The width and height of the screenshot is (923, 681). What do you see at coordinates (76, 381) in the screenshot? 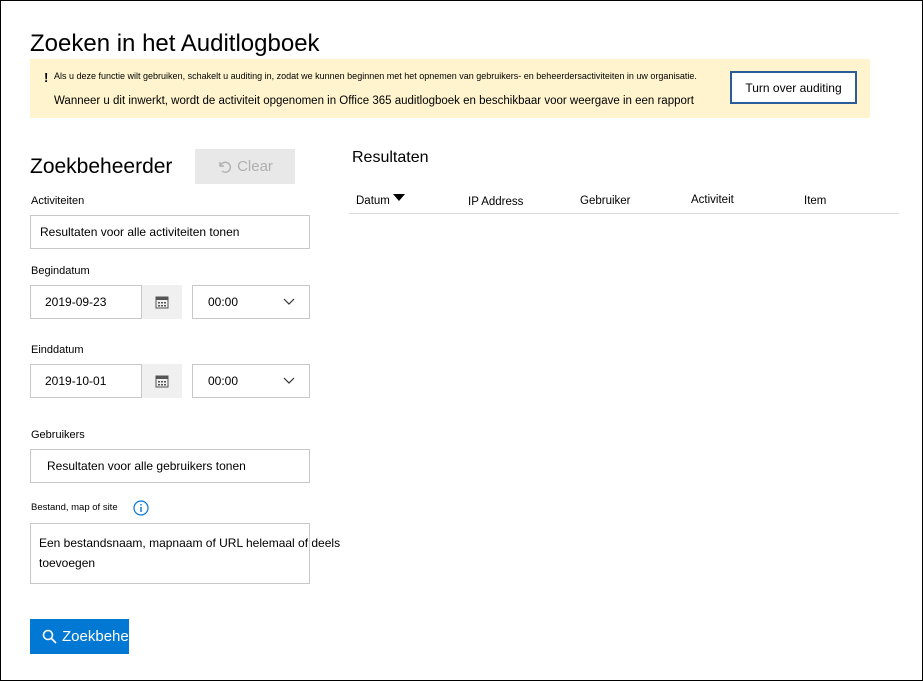
I see `end-date-value: 2019-10-01` at bounding box center [76, 381].